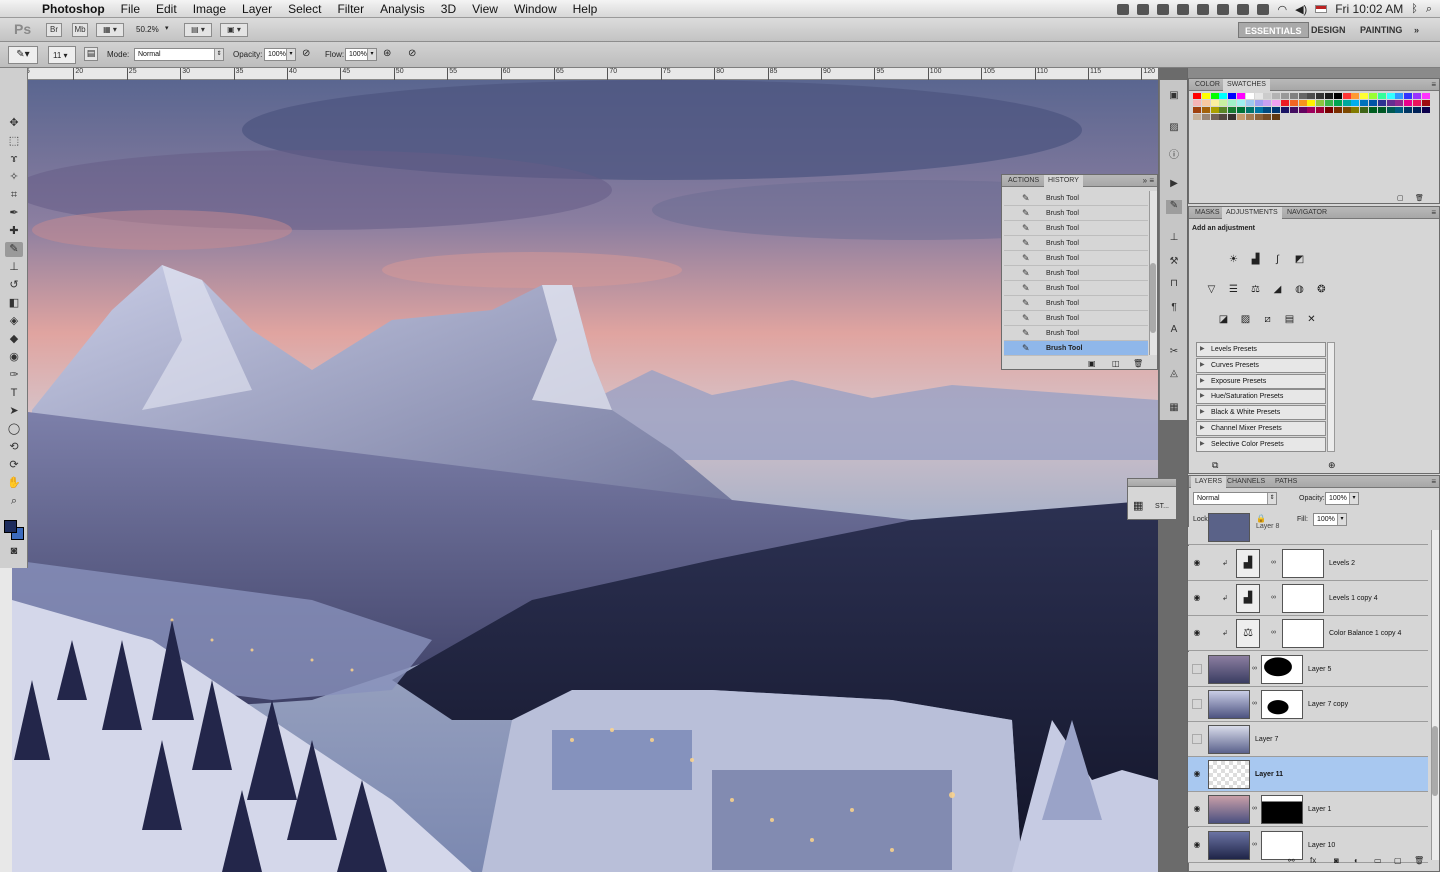 This screenshot has width=1440, height=872. What do you see at coordinates (1174, 207) in the screenshot?
I see `brush-presets-icon: ✎` at bounding box center [1174, 207].